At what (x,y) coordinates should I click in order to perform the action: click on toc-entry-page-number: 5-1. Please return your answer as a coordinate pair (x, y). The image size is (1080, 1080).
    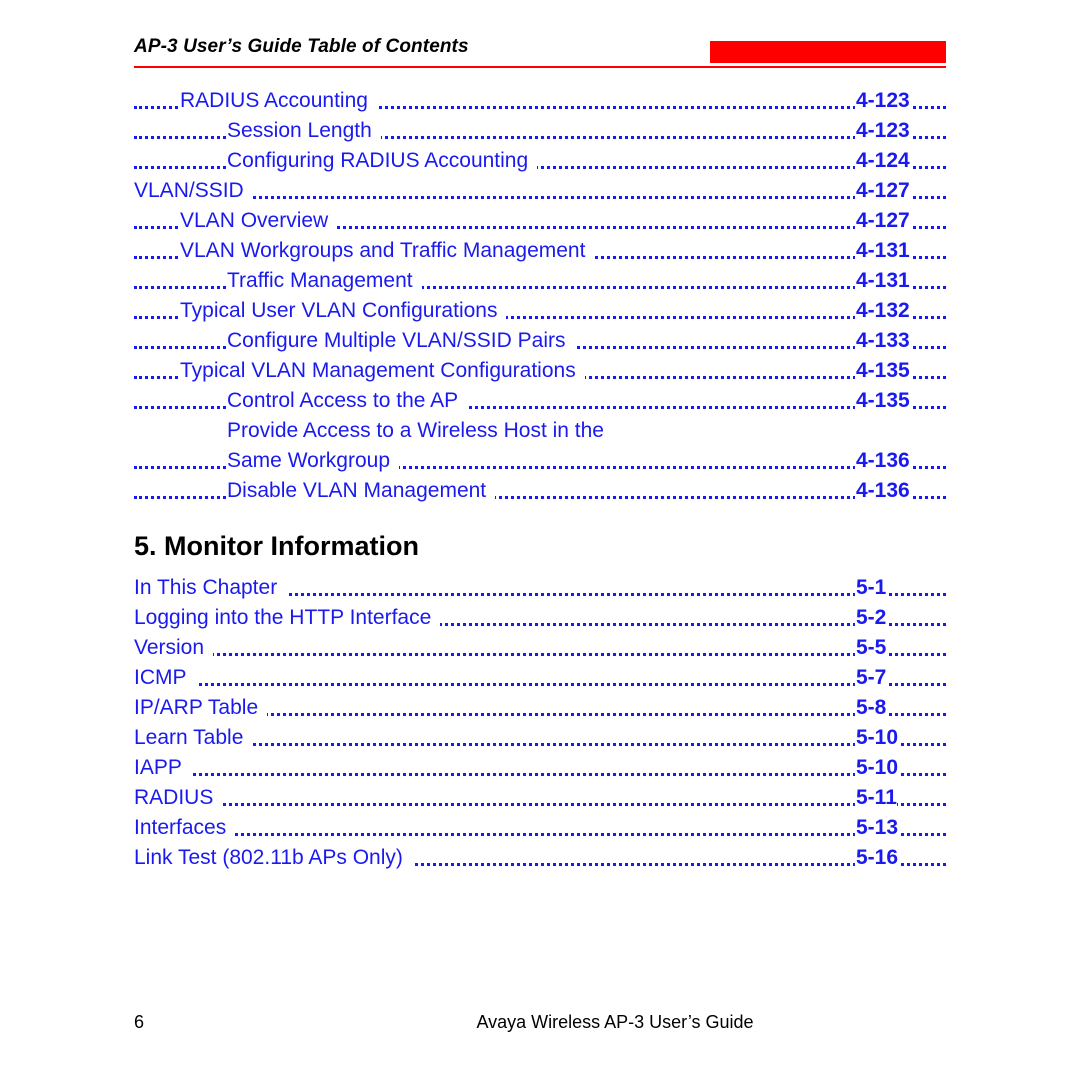
    Looking at the image, I should click on (871, 588).